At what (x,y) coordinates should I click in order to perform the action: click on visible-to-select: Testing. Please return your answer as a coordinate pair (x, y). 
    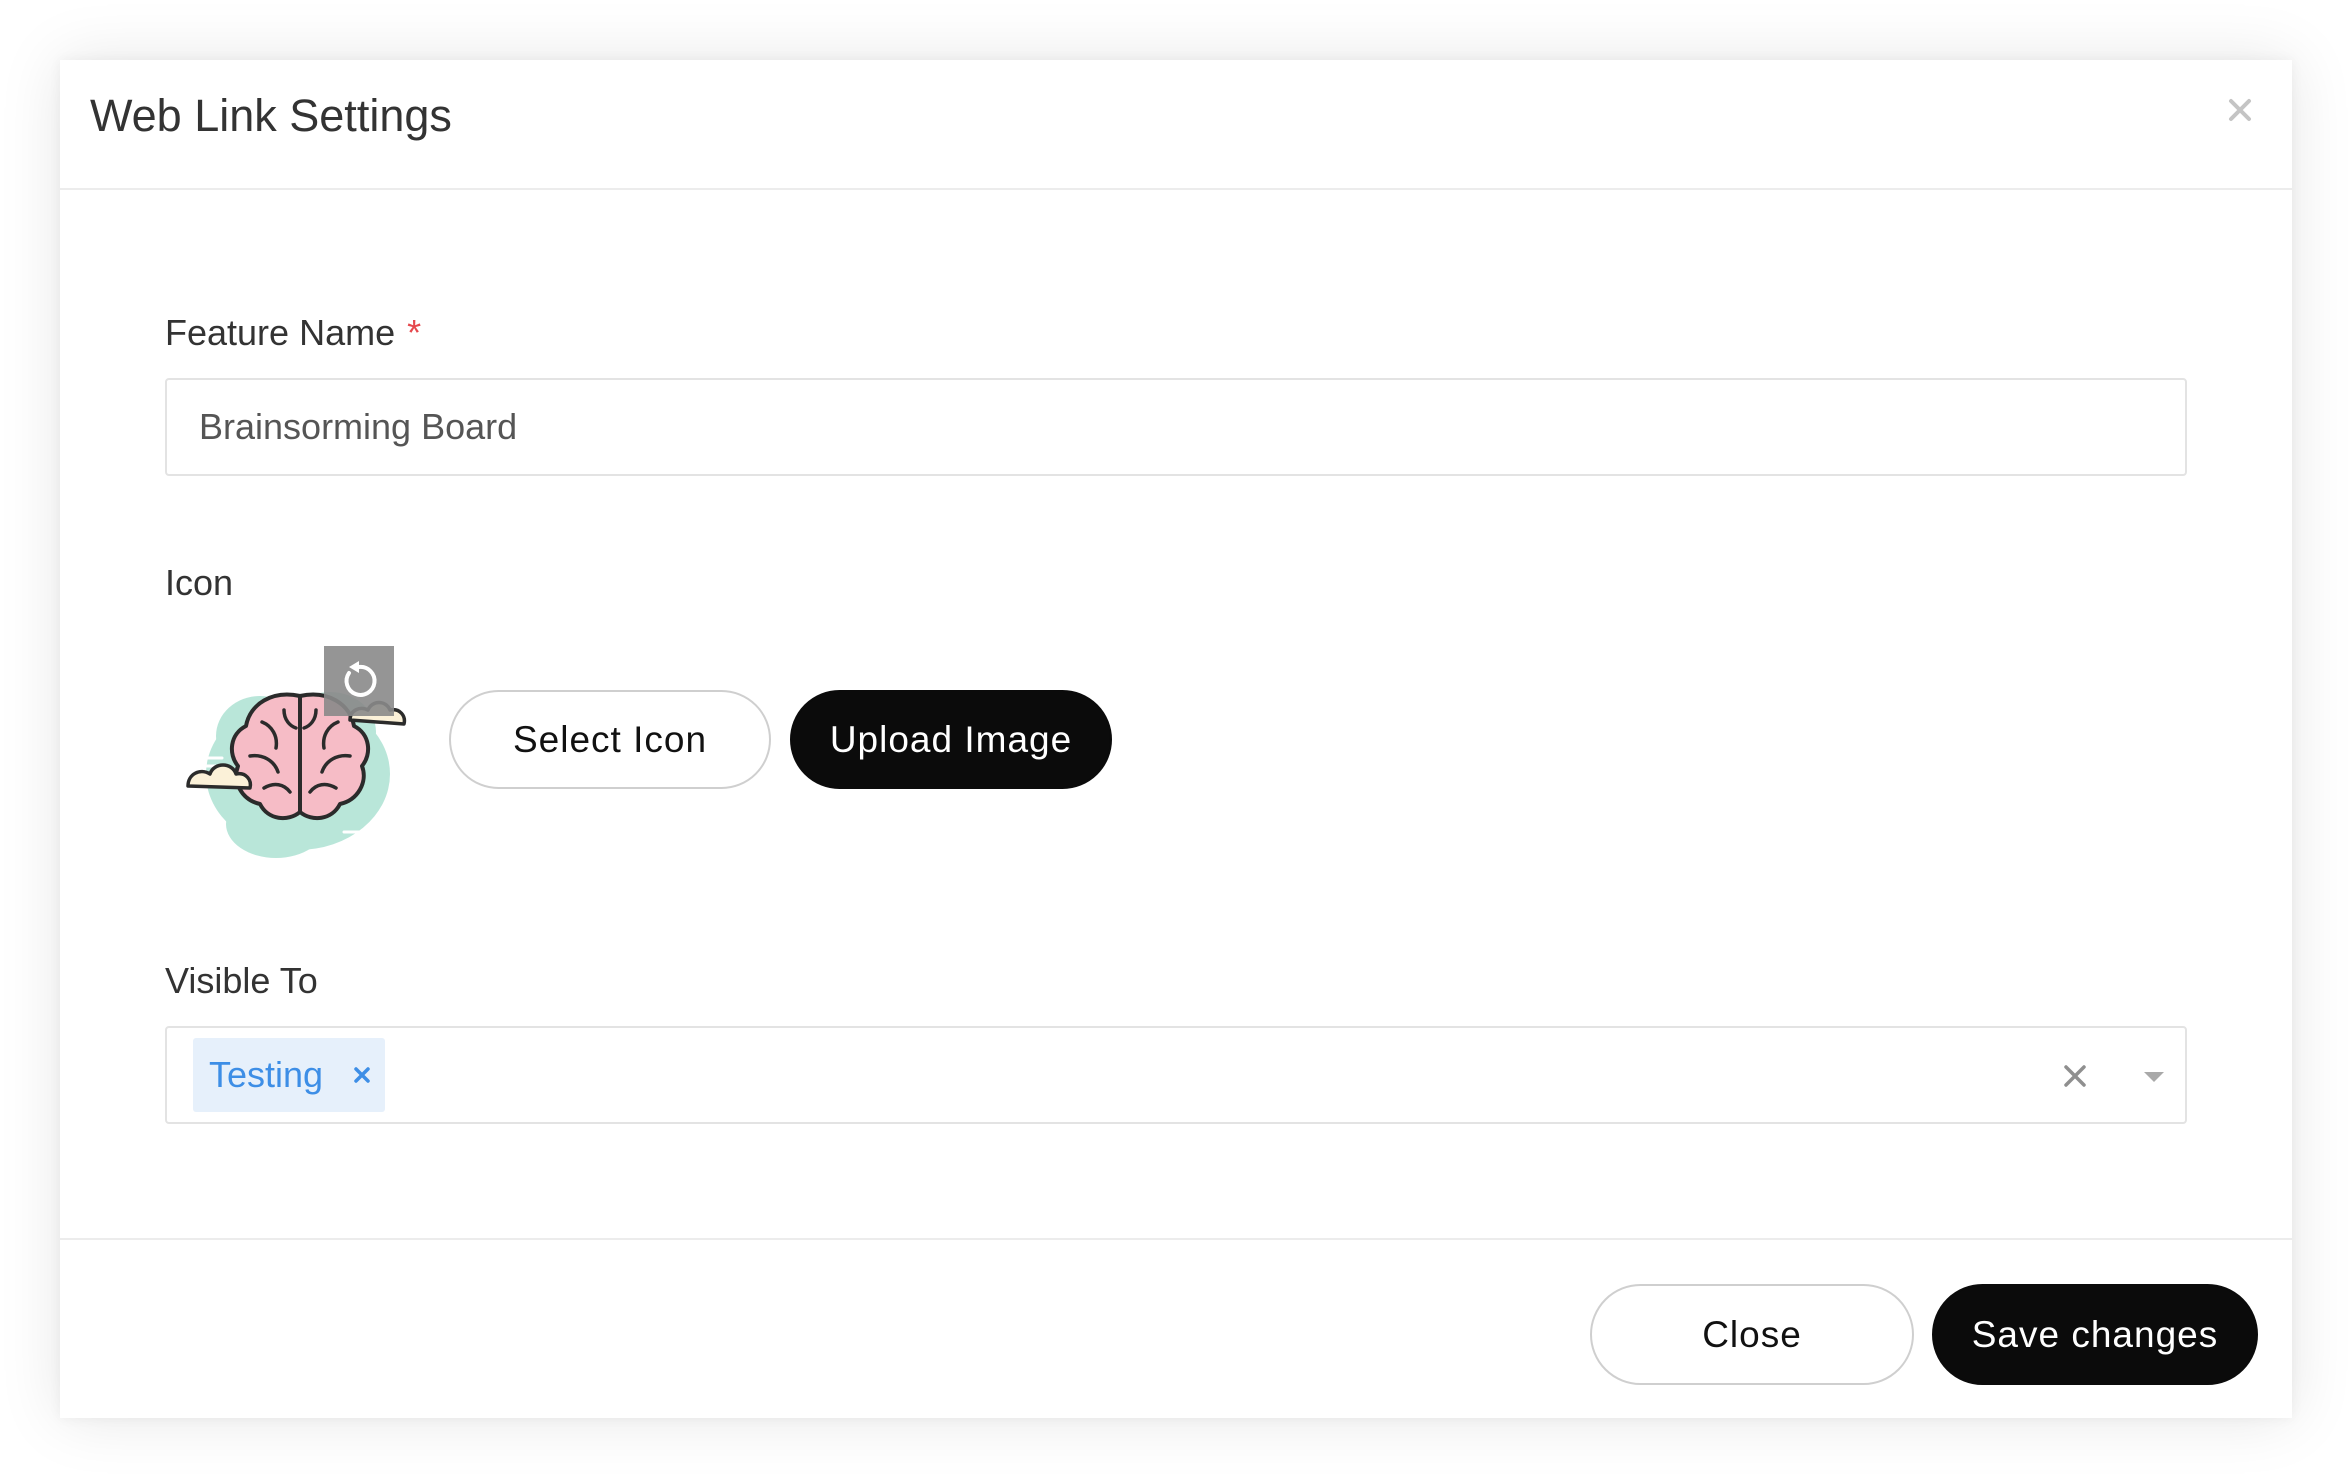
    Looking at the image, I should click on (1176, 1075).